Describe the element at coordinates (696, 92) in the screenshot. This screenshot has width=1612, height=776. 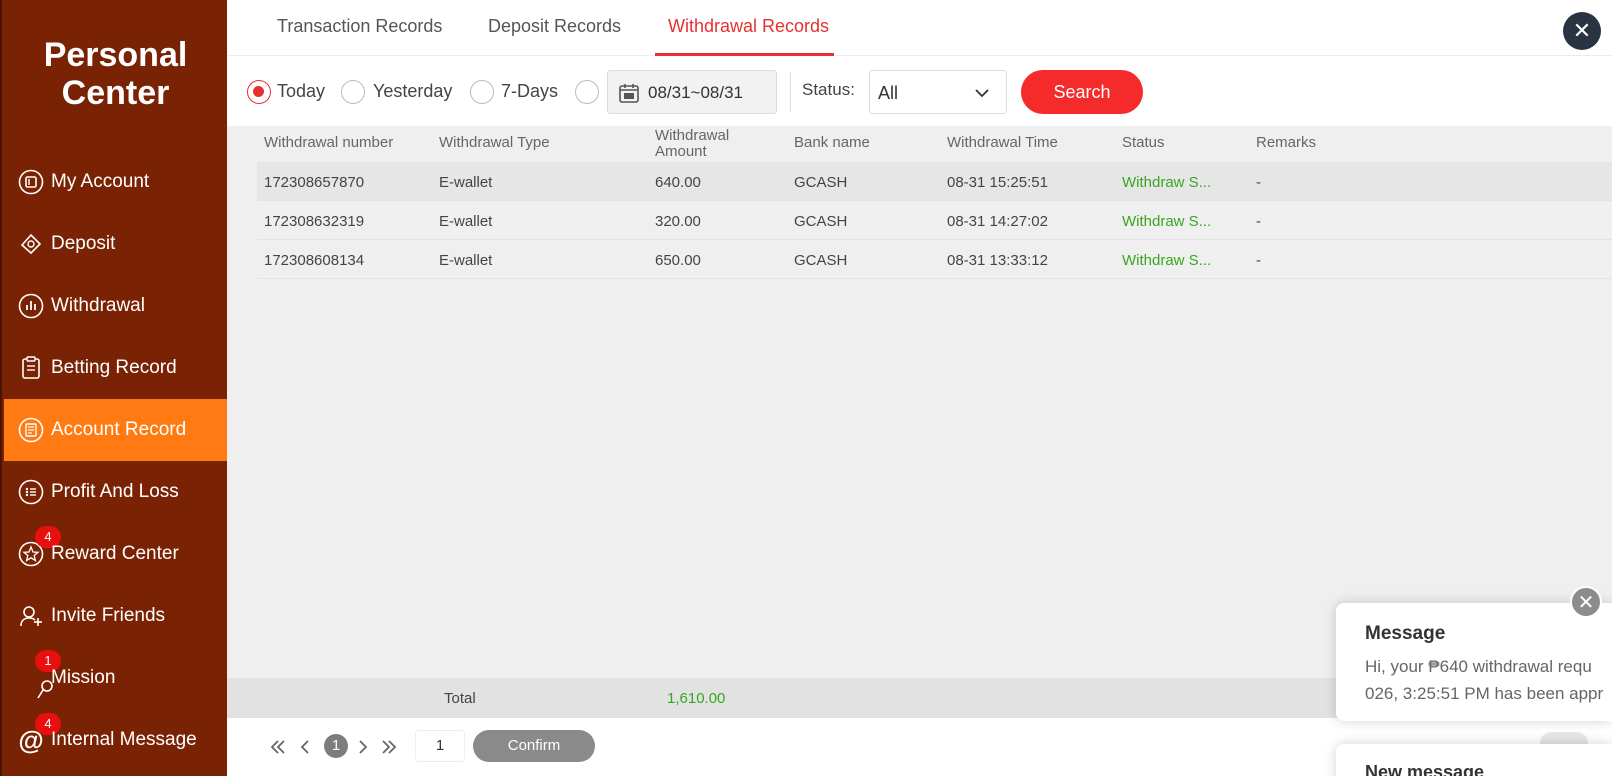
I see `date-range-value: 08/31~08/31` at that location.